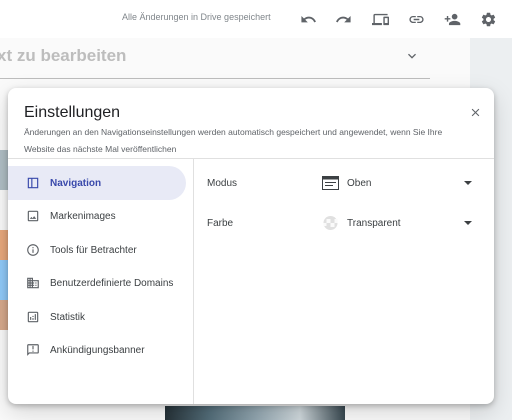 The height and width of the screenshot is (420, 512). I want to click on chevron-down-icon, so click(412, 56).